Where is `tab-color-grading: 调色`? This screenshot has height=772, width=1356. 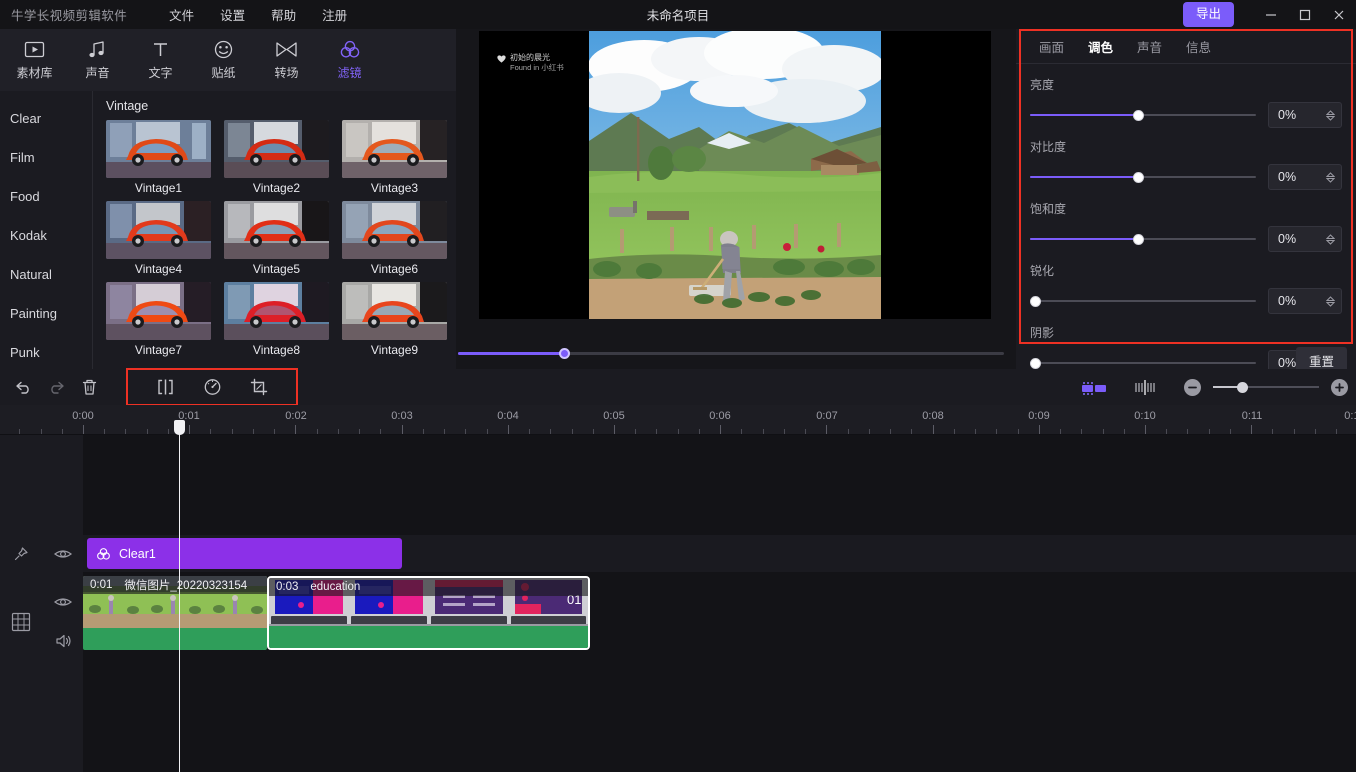
tab-color-grading: 调色 is located at coordinates (1100, 46).